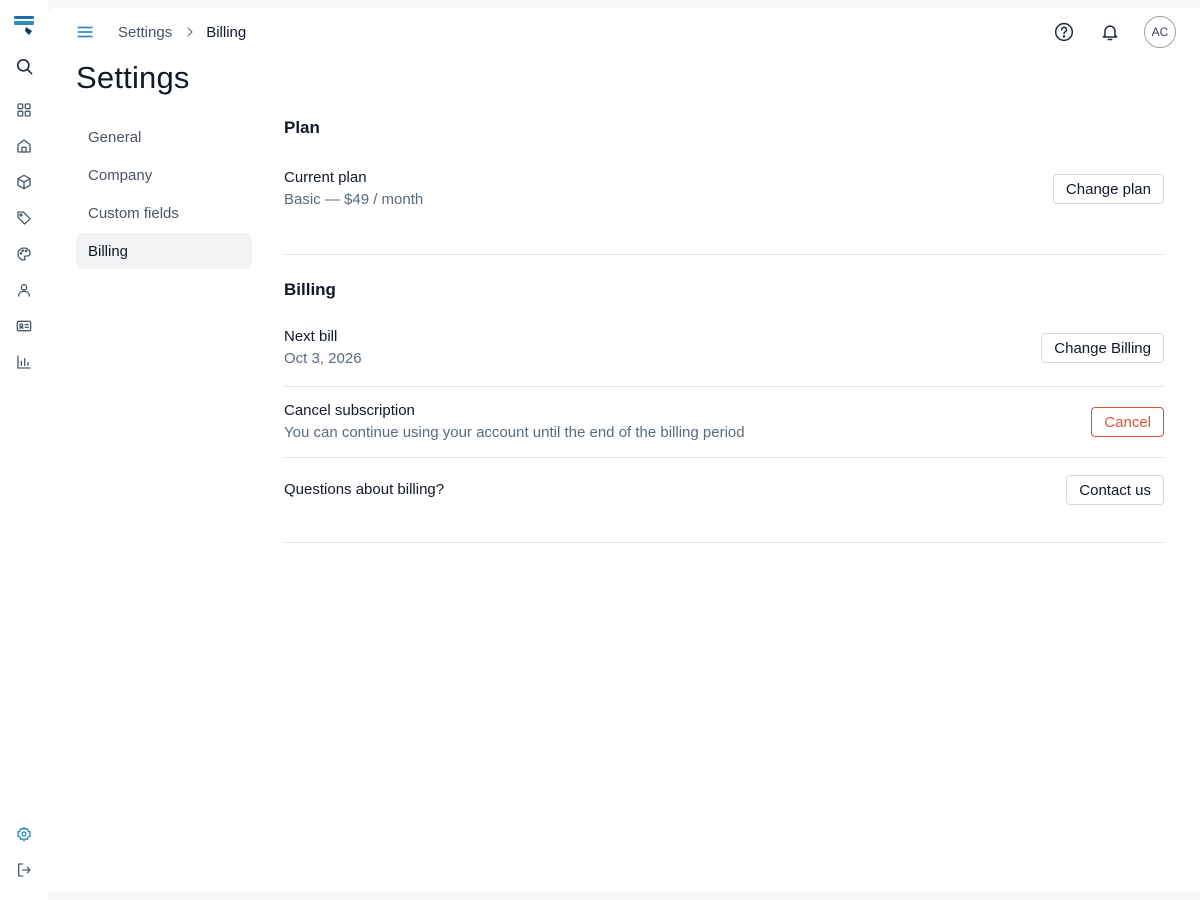 Image resolution: width=1200 pixels, height=900 pixels. I want to click on billing-section-title: Billing, so click(310, 289).